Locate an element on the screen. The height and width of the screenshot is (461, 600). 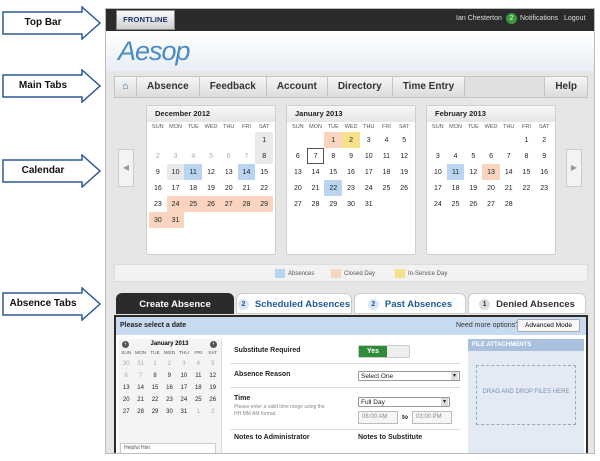
mini-calendar-day: 4 is located at coordinates (198, 364).